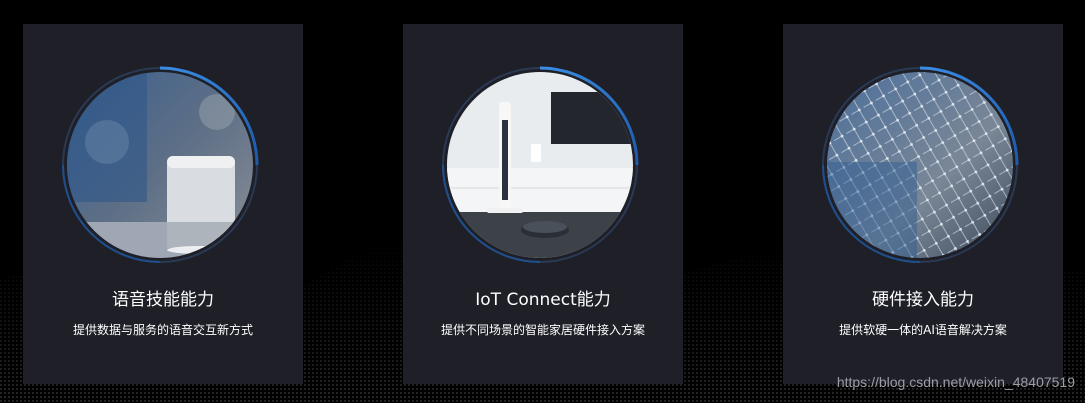  Describe the element at coordinates (162, 330) in the screenshot. I see `card-description: 提供数据与服务的语音交互新方式` at that location.